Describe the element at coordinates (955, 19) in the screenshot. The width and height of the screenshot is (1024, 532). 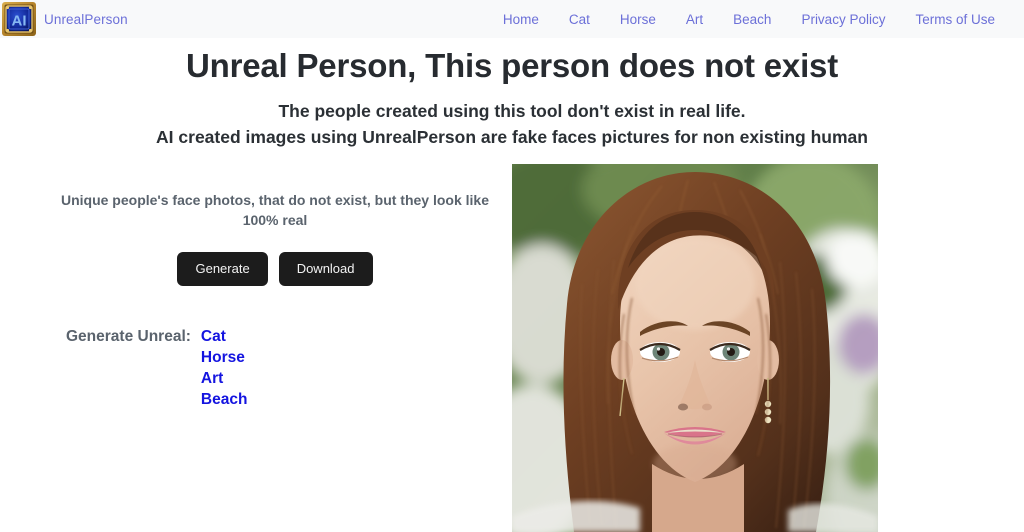
I see `nav-item-terms-of-use: Terms of Use` at that location.